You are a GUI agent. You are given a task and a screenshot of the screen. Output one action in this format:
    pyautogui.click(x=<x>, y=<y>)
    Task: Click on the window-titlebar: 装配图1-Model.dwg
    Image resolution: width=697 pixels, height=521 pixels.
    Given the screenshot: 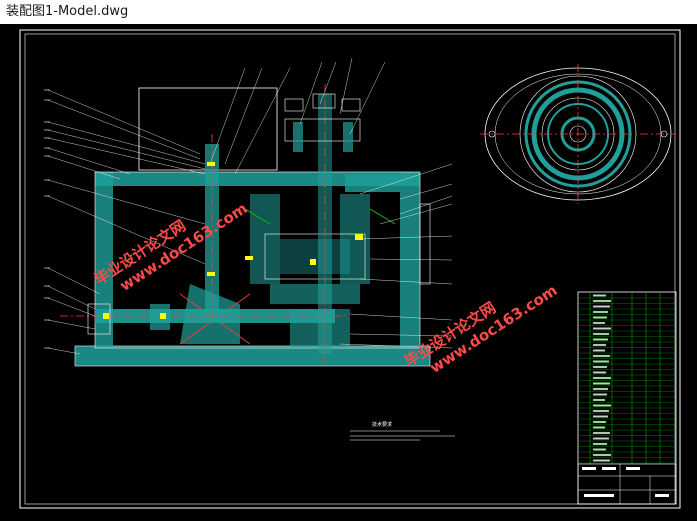 What is the action you would take?
    pyautogui.click(x=348, y=12)
    